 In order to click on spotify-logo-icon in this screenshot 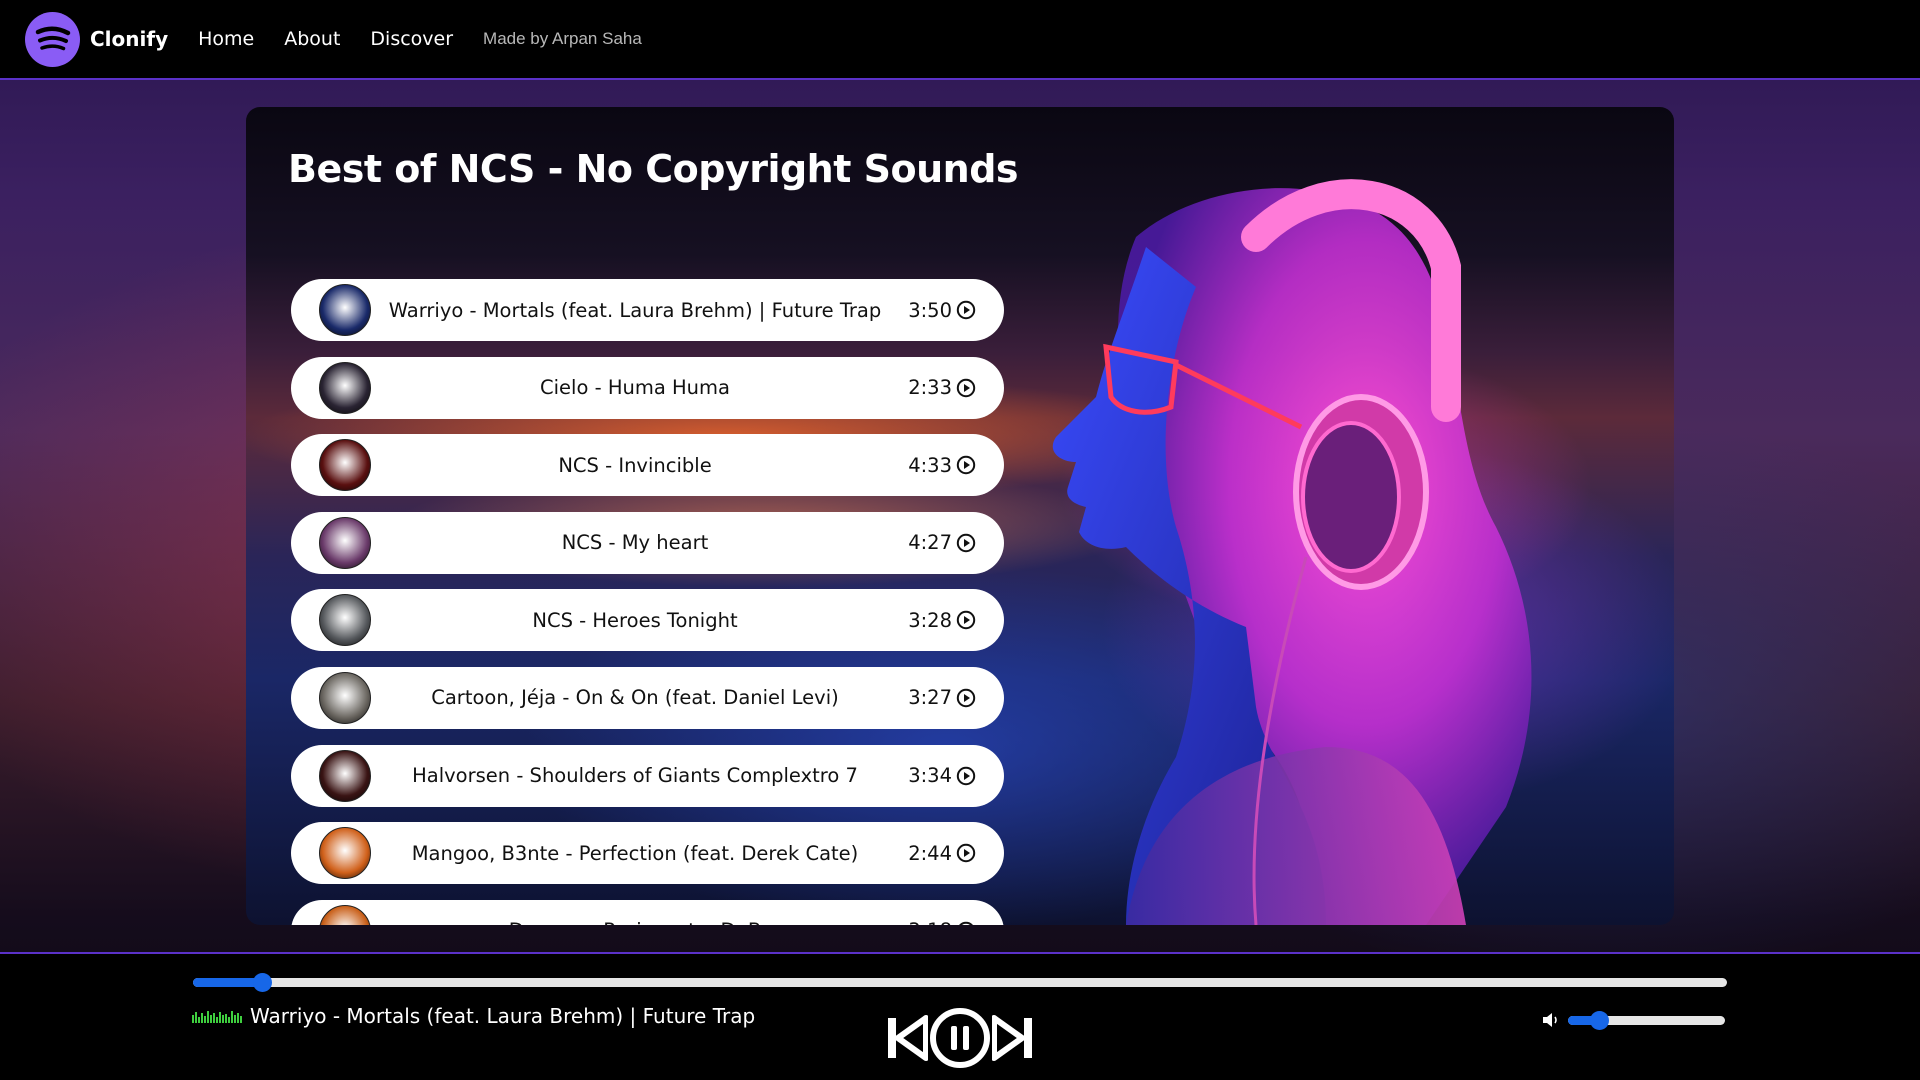, I will do `click(52, 39)`.